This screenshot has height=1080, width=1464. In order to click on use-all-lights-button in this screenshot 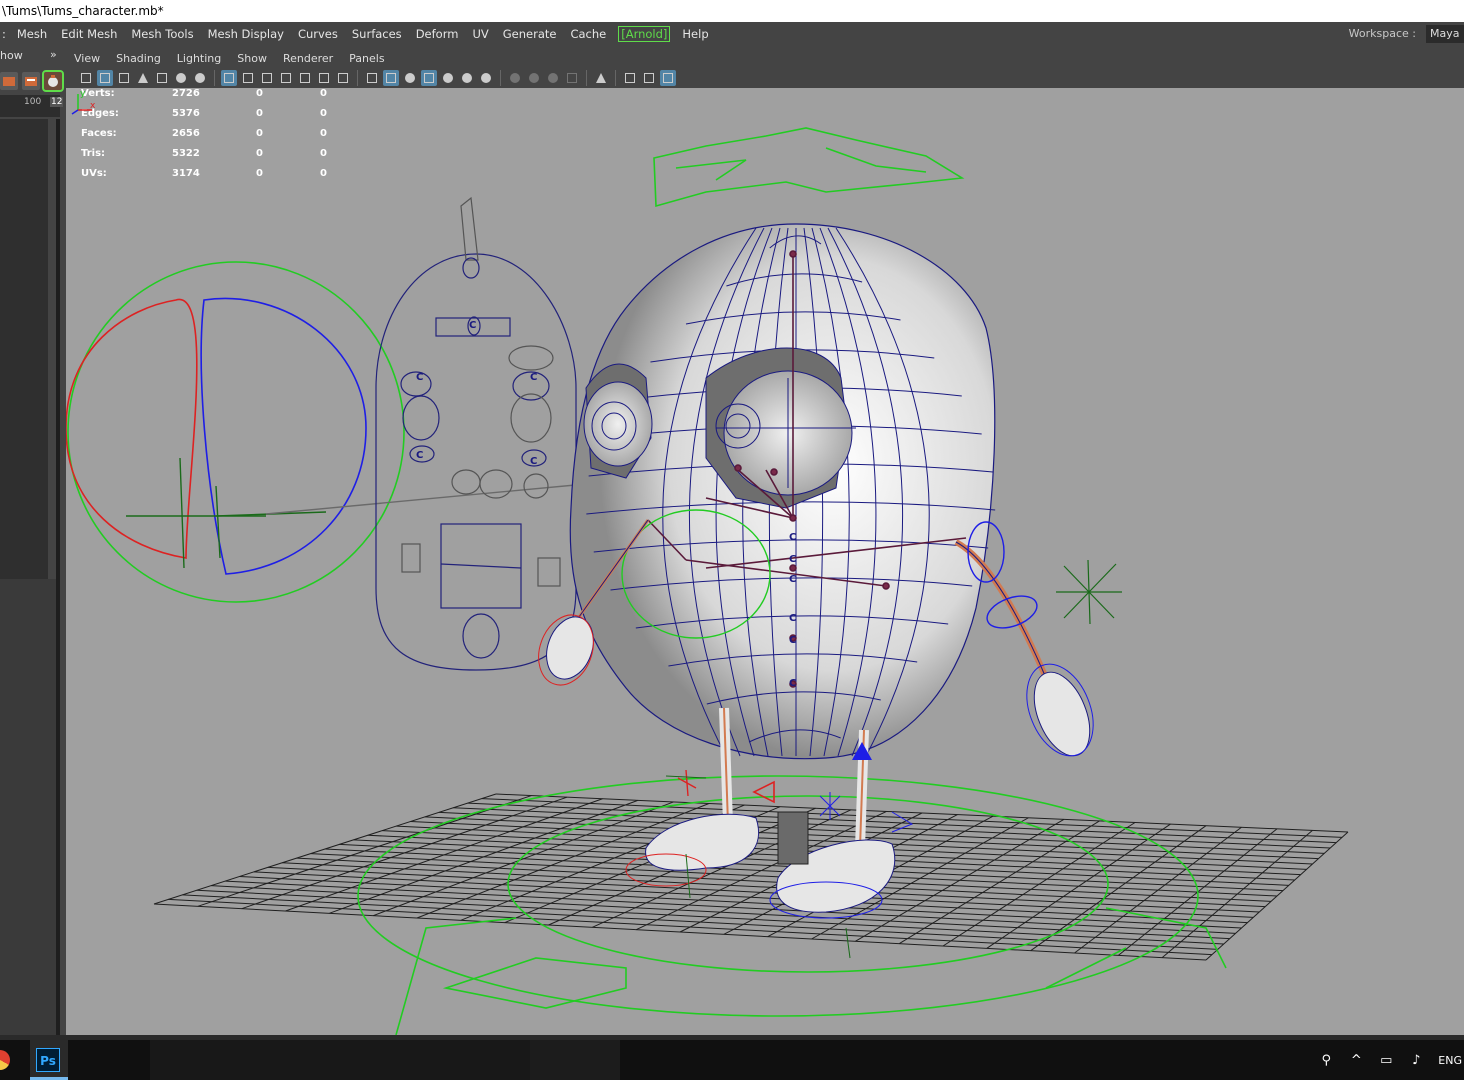, I will do `click(467, 78)`.